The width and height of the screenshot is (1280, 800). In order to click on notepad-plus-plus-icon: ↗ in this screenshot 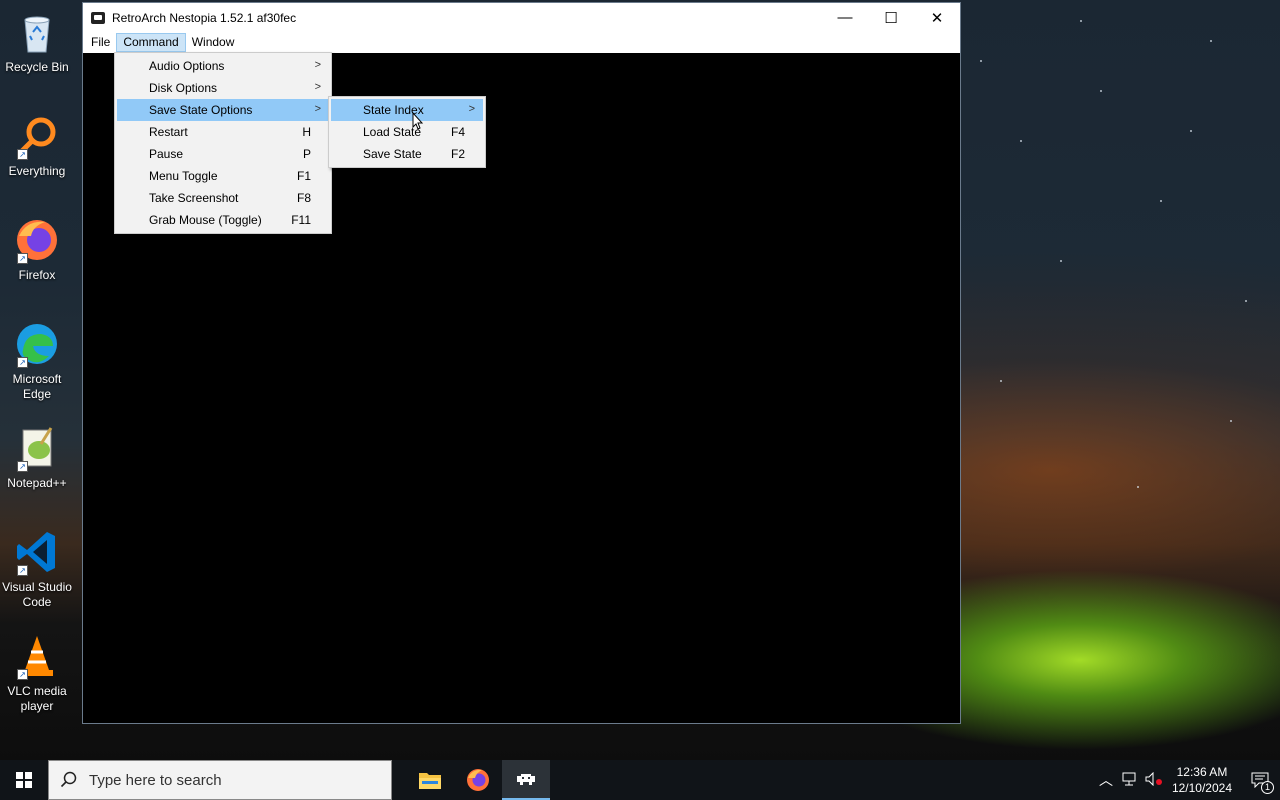, I will do `click(37, 448)`.